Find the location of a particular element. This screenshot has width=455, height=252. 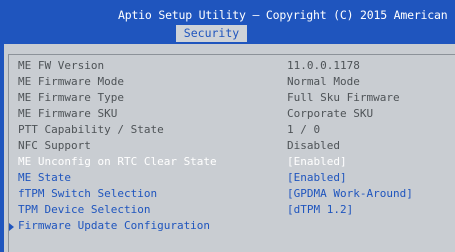

me-firmware-sku-value: Corporate SKU is located at coordinates (330, 113).